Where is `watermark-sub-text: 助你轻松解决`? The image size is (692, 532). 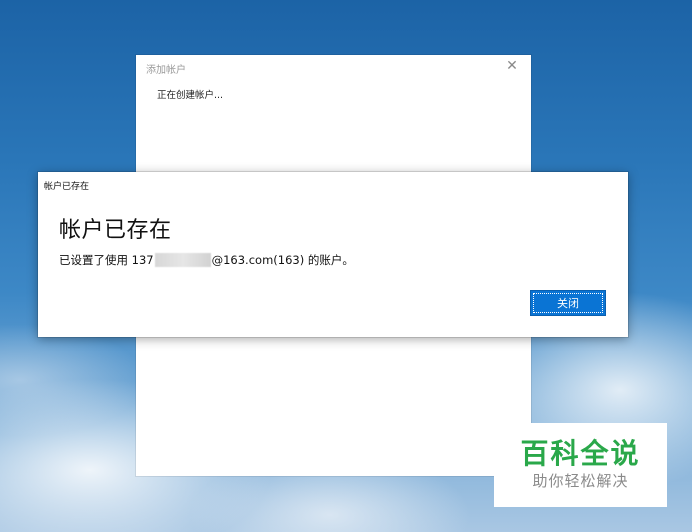 watermark-sub-text: 助你轻松解决 is located at coordinates (580, 481).